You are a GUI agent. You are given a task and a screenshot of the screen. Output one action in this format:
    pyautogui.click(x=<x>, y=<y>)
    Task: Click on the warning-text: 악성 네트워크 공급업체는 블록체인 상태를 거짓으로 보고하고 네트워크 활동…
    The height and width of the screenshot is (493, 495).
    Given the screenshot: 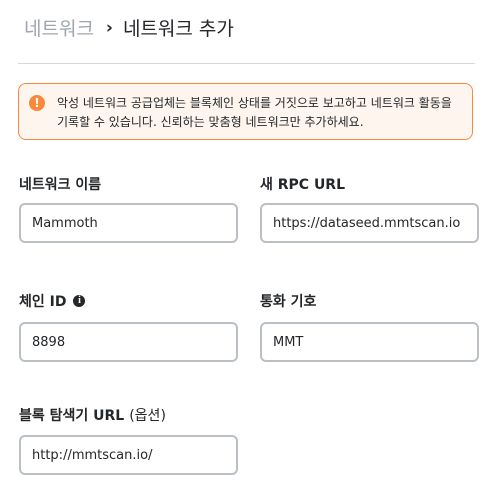 What is the action you would take?
    pyautogui.click(x=254, y=112)
    